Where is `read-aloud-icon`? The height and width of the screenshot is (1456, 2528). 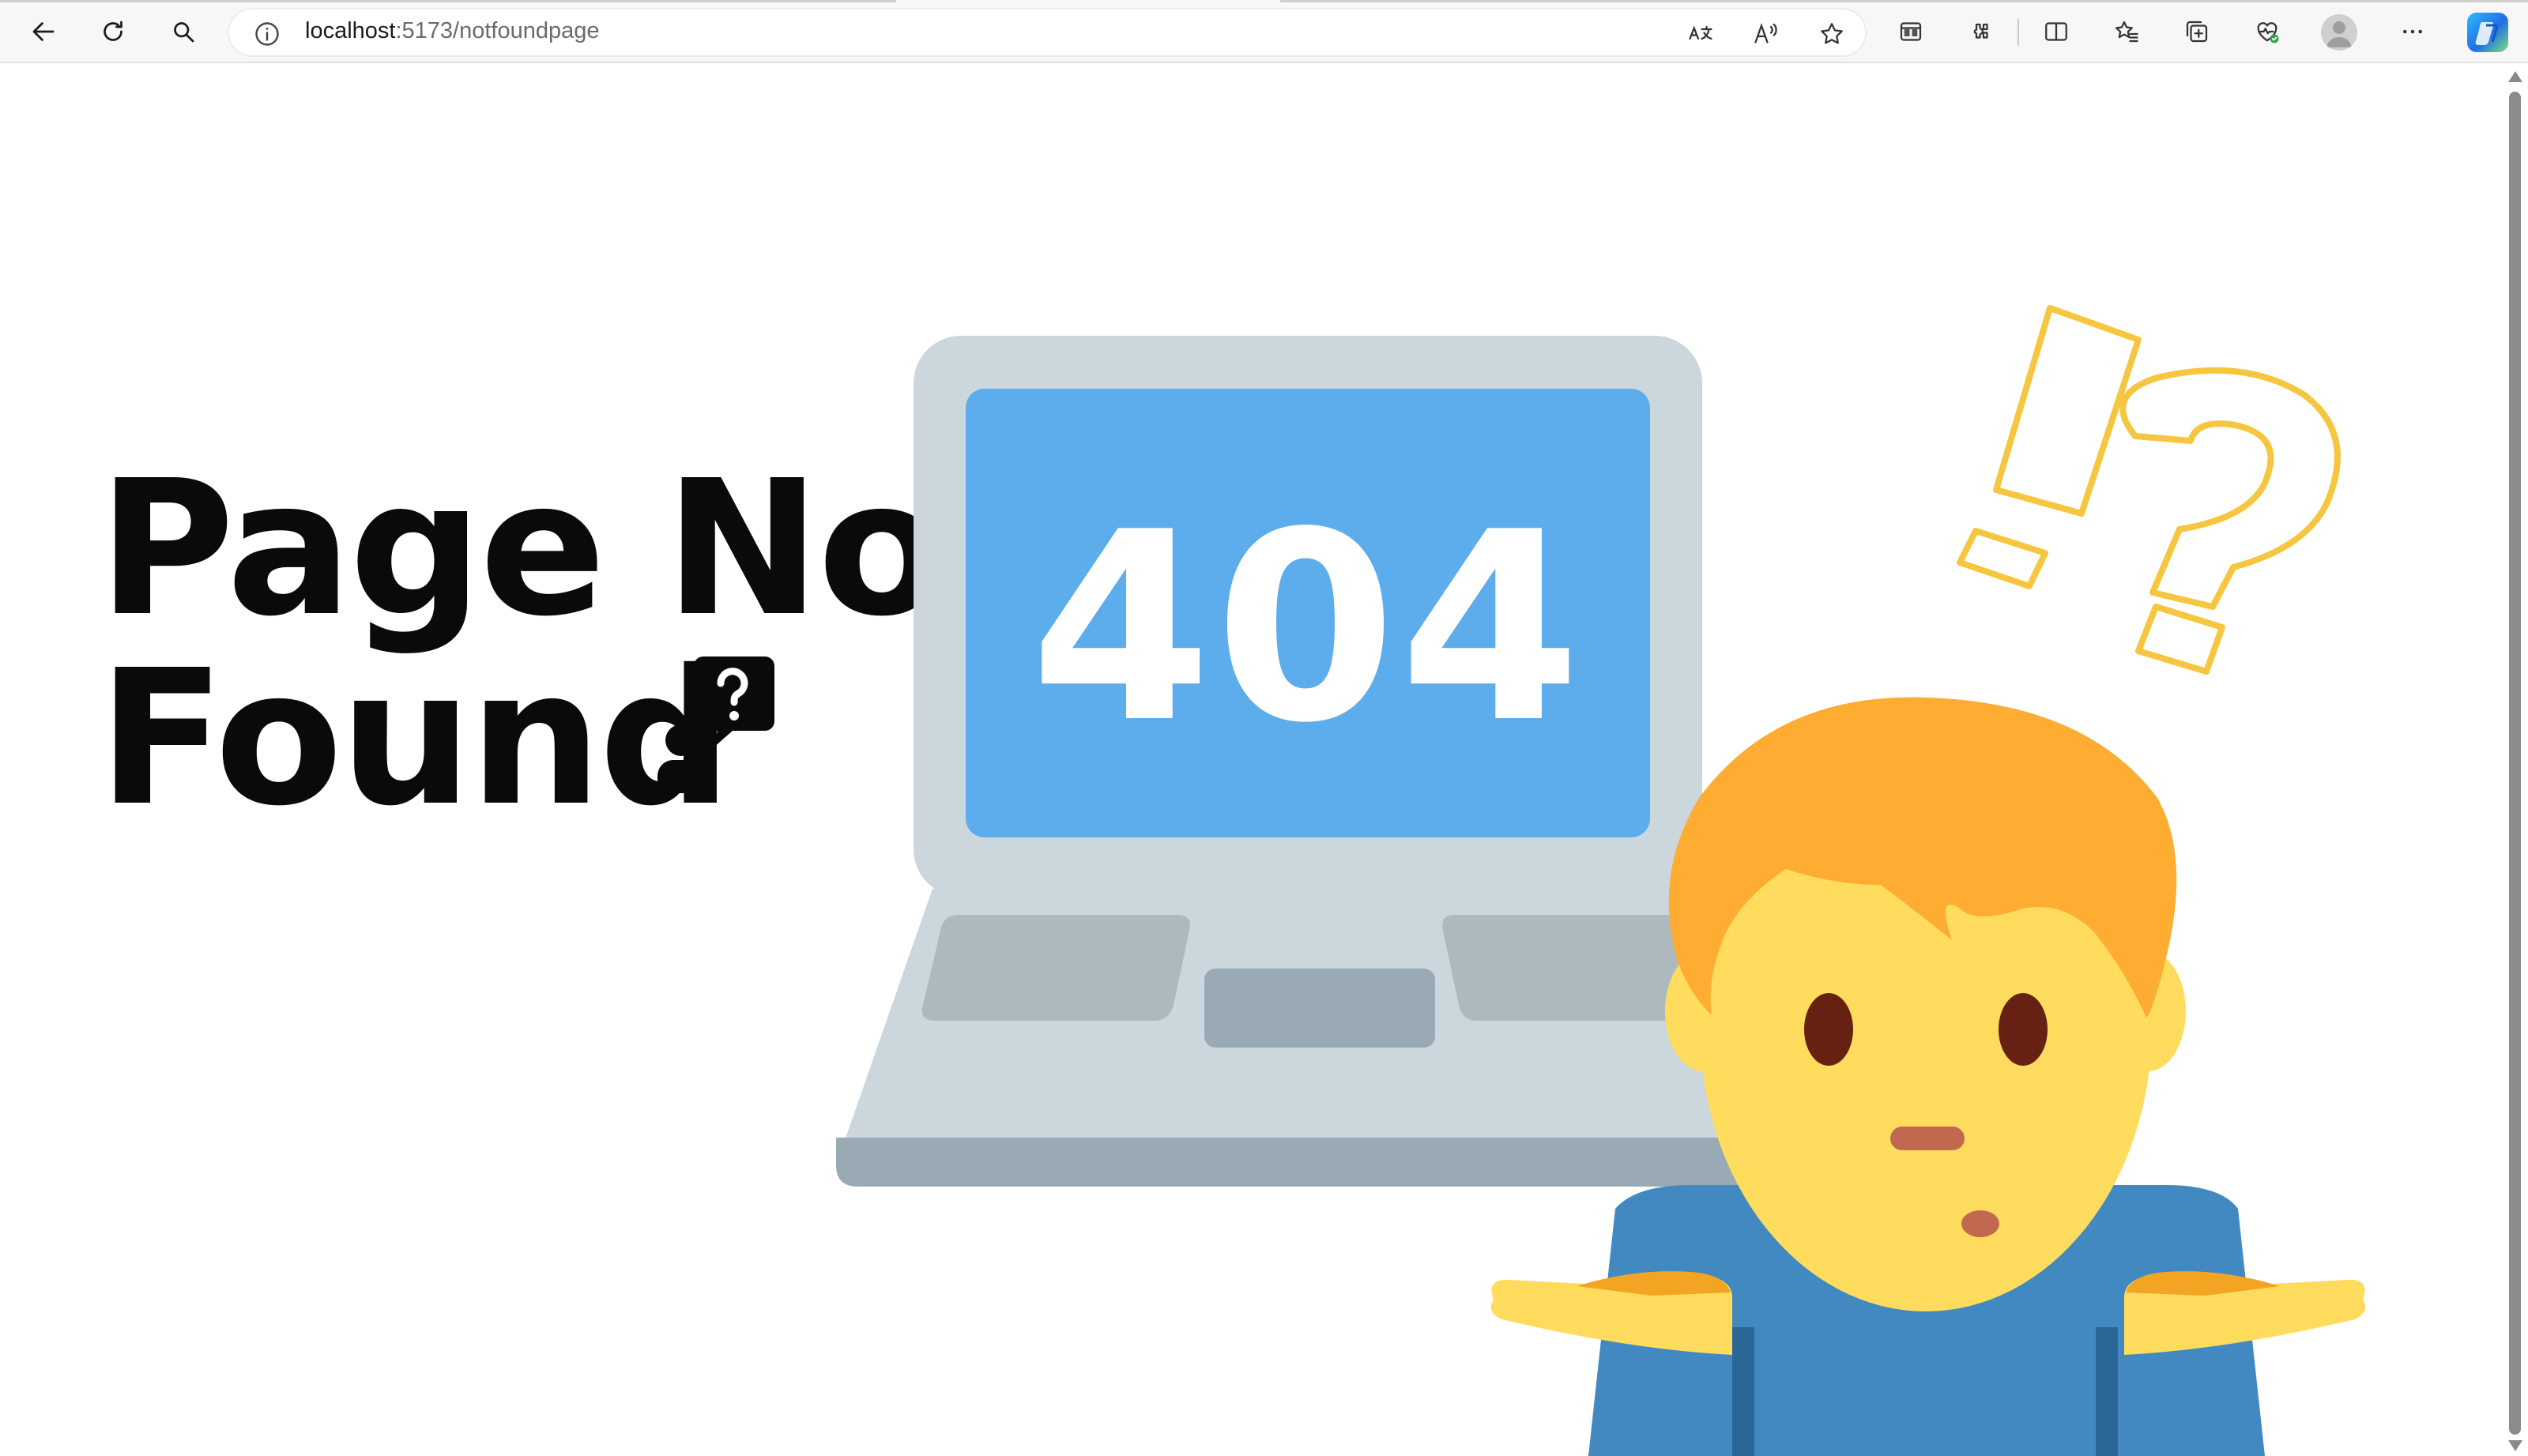
read-aloud-icon is located at coordinates (1766, 34).